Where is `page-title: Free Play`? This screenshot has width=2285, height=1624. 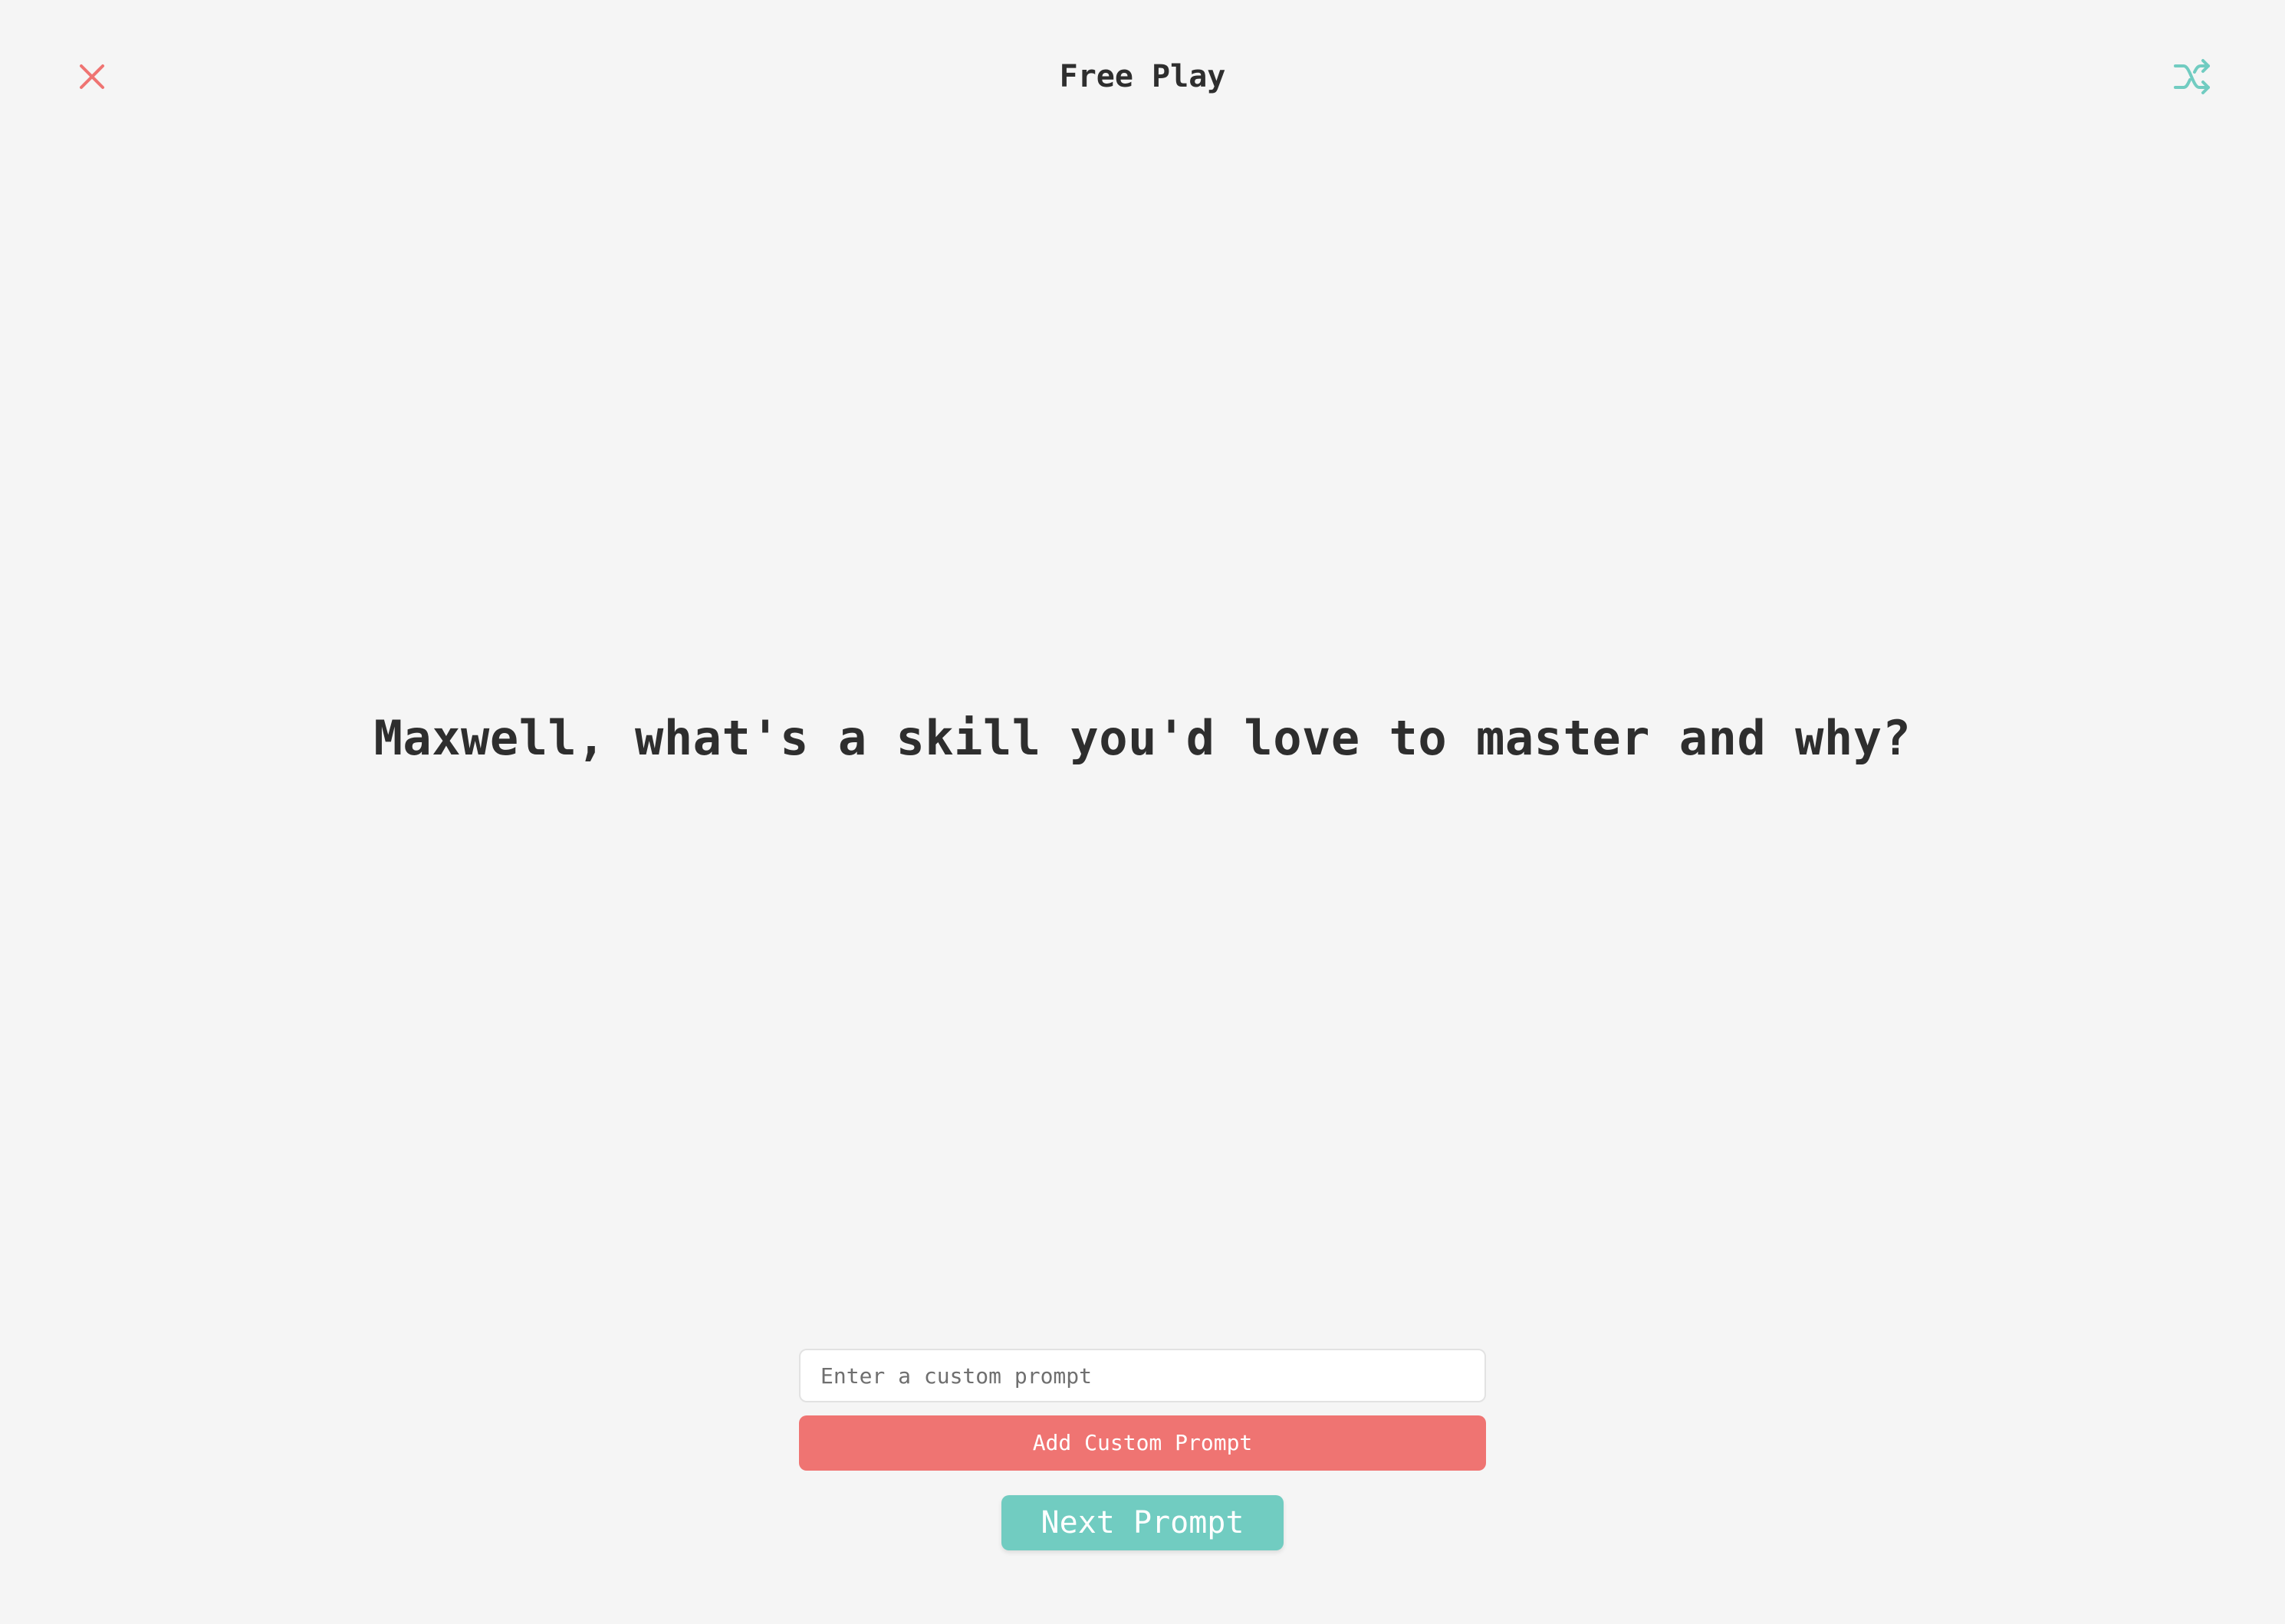
page-title: Free Play is located at coordinates (1142, 77).